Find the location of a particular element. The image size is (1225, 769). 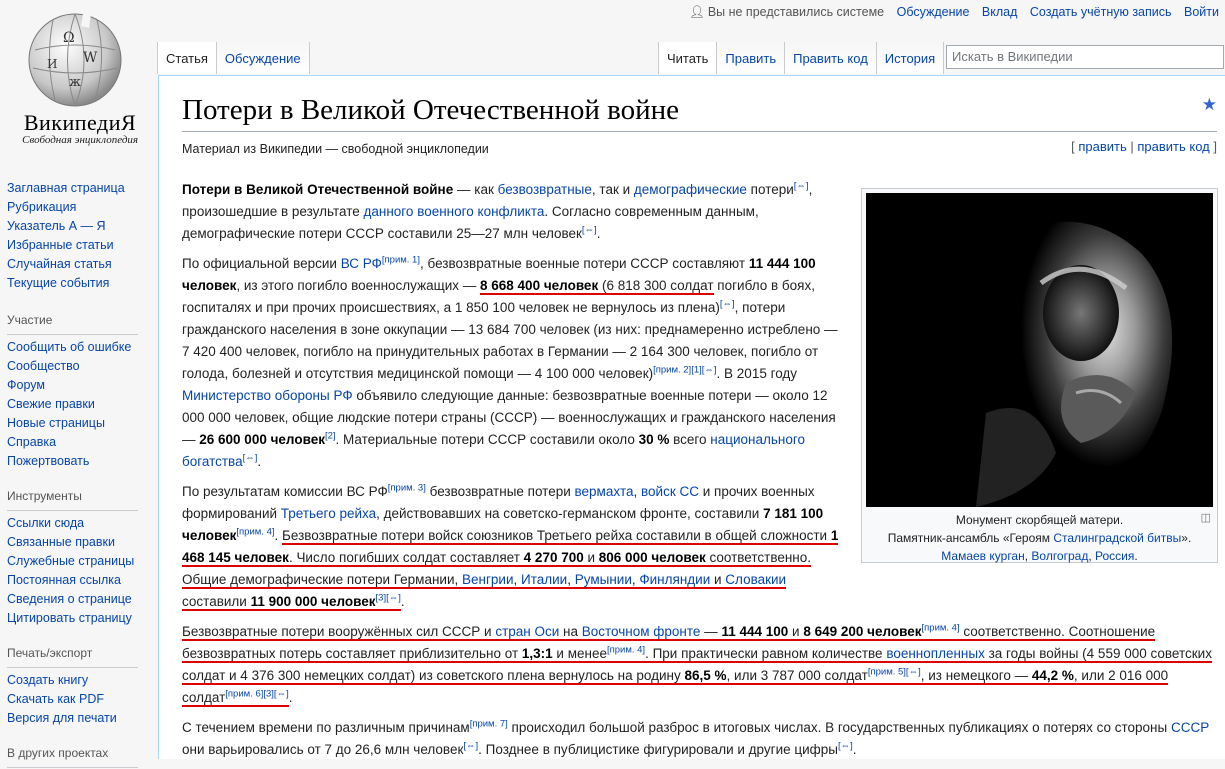

link-axis: стран Оси is located at coordinates (527, 631).